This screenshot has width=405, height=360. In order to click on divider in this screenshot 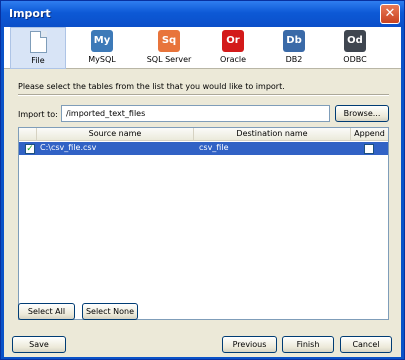, I will do `click(203, 95)`.